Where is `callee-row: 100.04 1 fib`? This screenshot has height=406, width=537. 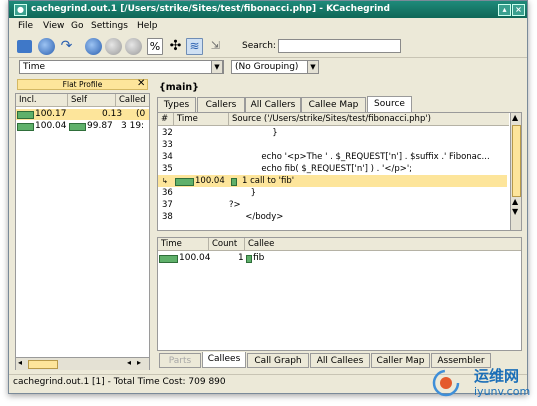
callee-row: 100.04 1 fib is located at coordinates (339, 258).